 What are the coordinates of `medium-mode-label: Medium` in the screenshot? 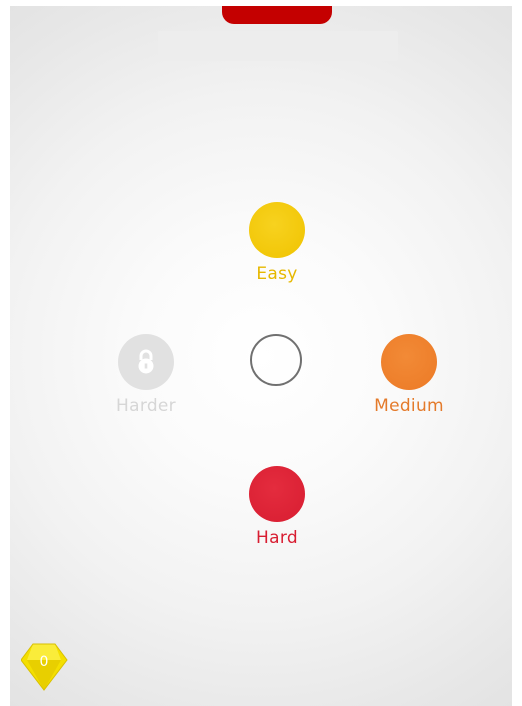 It's located at (409, 406).